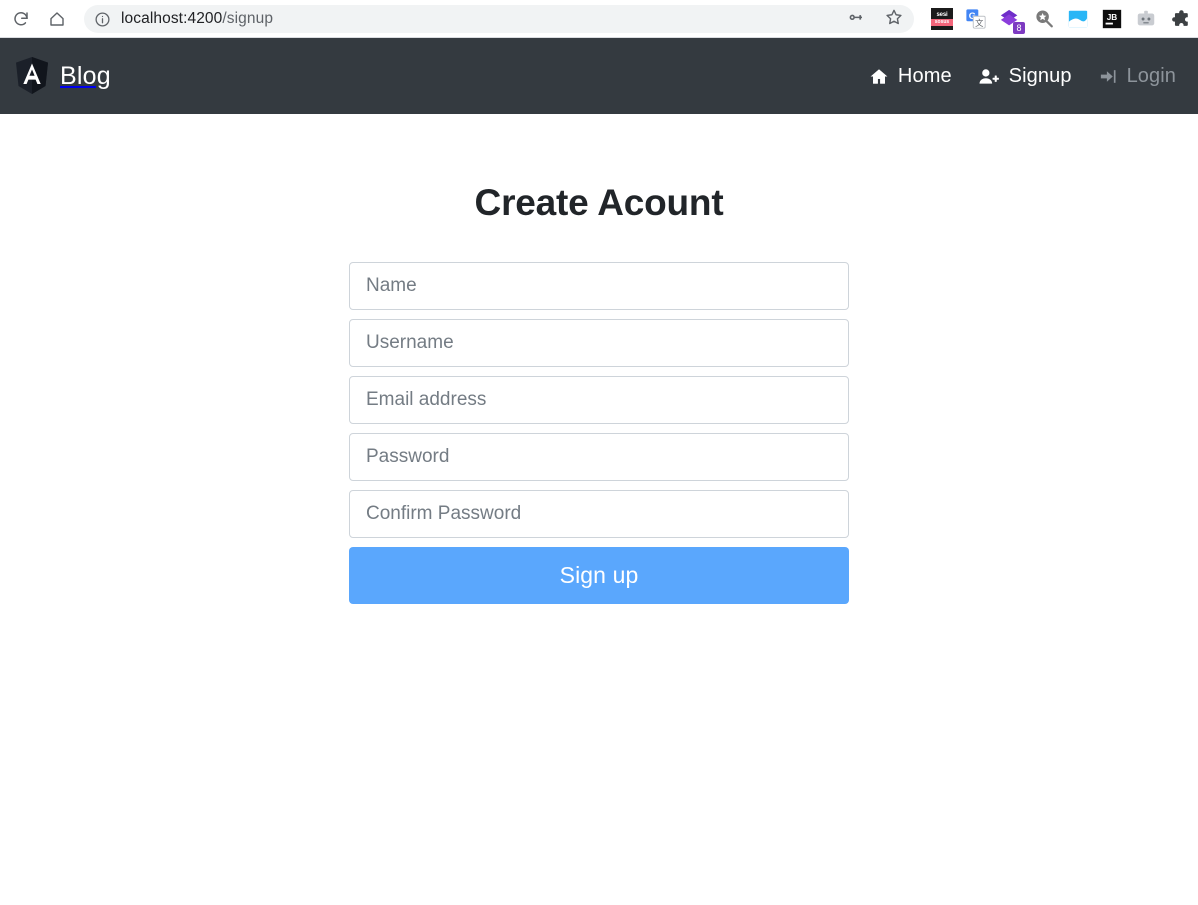 Image resolution: width=1198 pixels, height=905 pixels. I want to click on brand-link: Blog, so click(62, 76).